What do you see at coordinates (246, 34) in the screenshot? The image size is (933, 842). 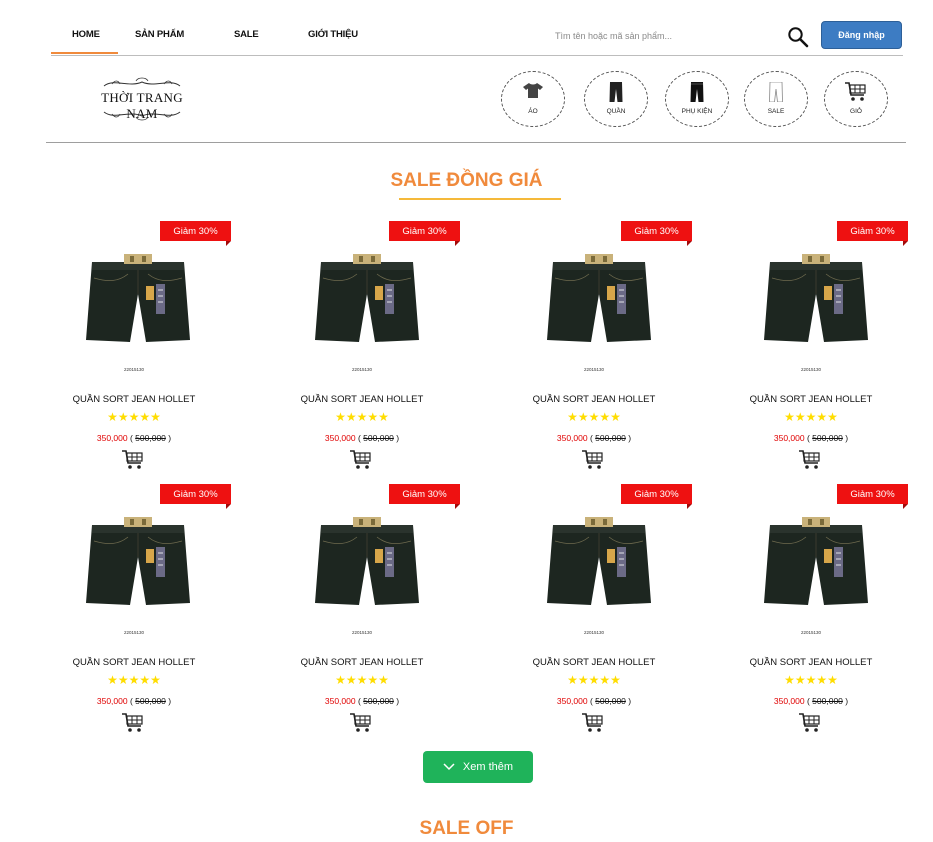 I see `nav-item-sale: SALE` at bounding box center [246, 34].